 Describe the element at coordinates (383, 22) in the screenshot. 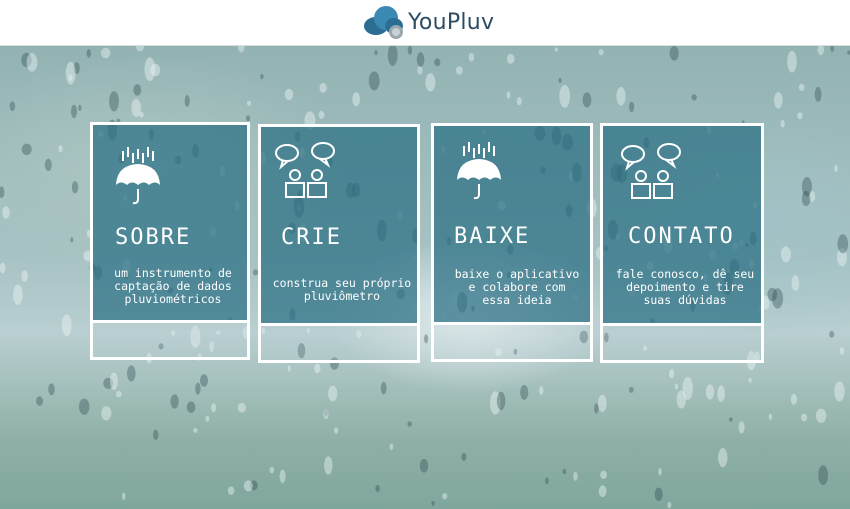

I see `cloud-logo-icon` at that location.